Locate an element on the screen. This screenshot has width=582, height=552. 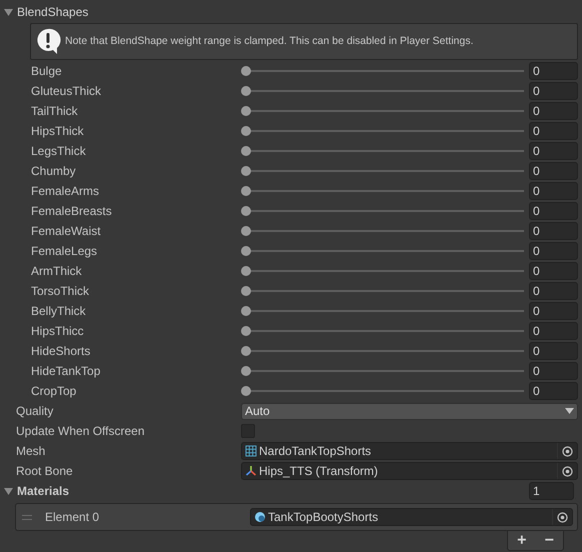
field-label: FemaleBreasts is located at coordinates (71, 211).